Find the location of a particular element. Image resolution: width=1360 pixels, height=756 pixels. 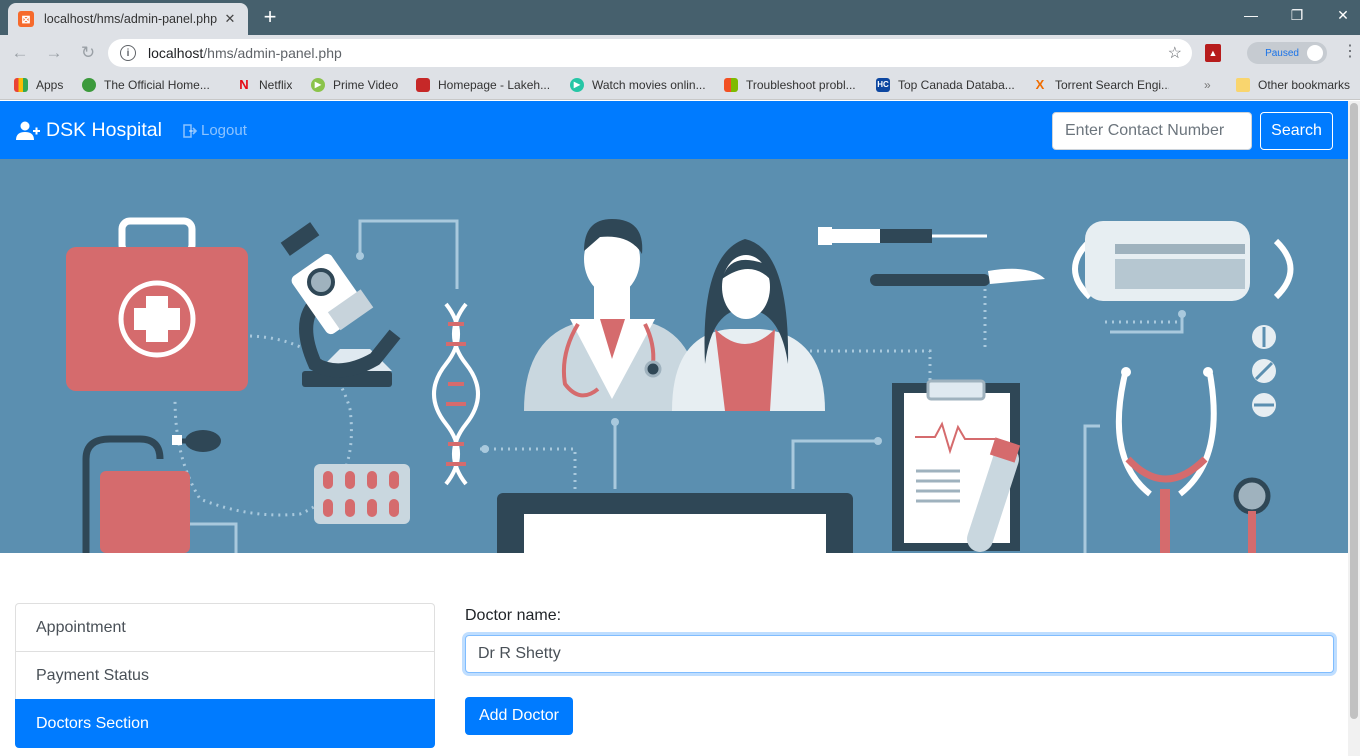

address-bar: i localhost/hms/admin-panel.php ☆ is located at coordinates (650, 53).